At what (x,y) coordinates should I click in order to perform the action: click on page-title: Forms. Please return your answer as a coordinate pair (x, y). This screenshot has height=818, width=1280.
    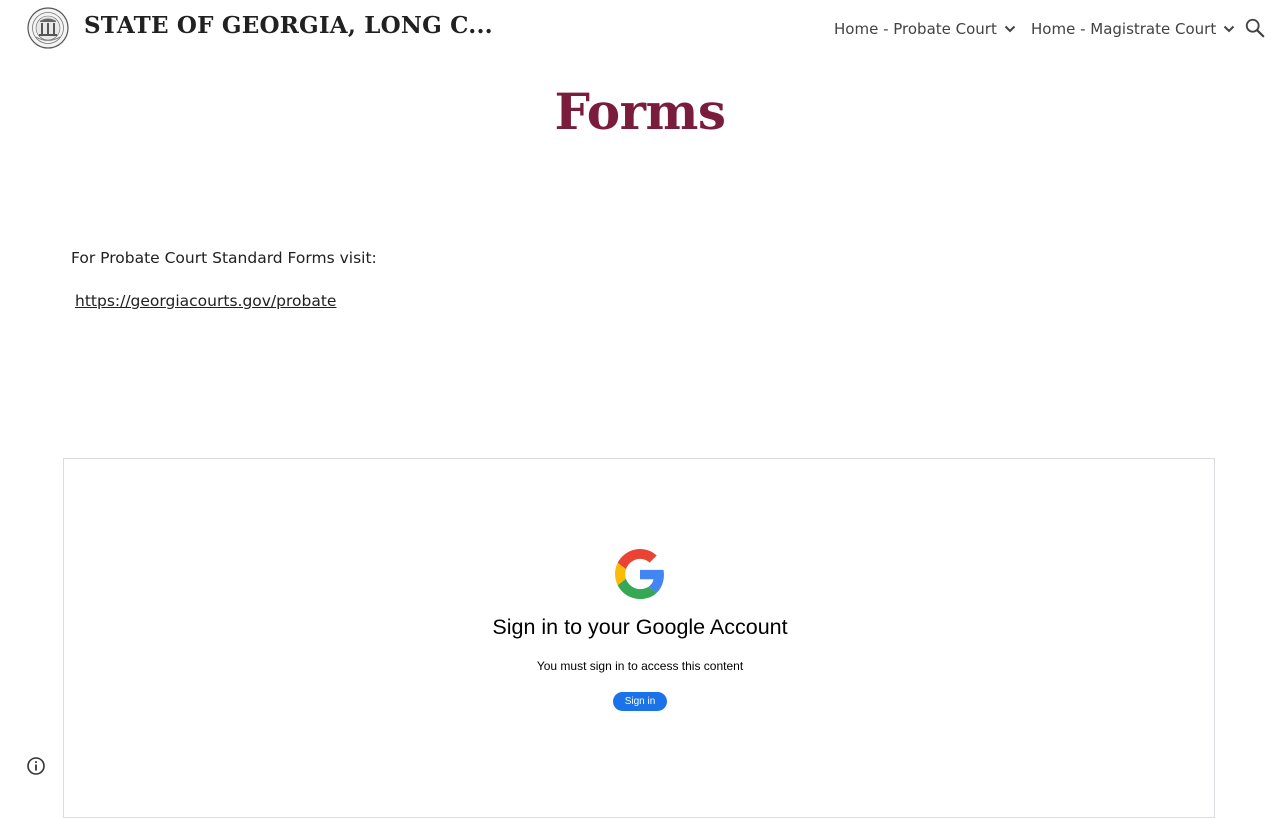
    Looking at the image, I should click on (640, 111).